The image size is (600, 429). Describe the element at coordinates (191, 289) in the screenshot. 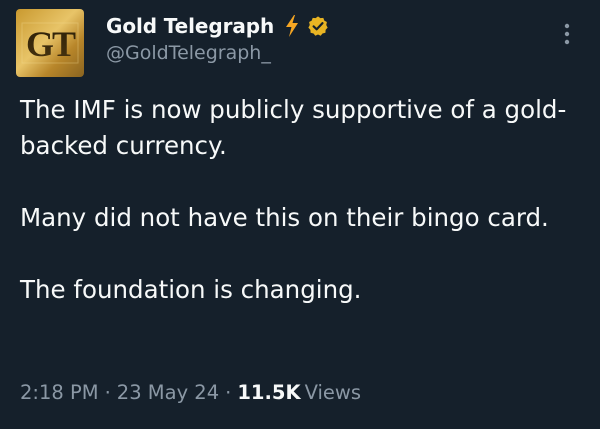

I see `tweet-paragraph: The foundation is changing.` at that location.